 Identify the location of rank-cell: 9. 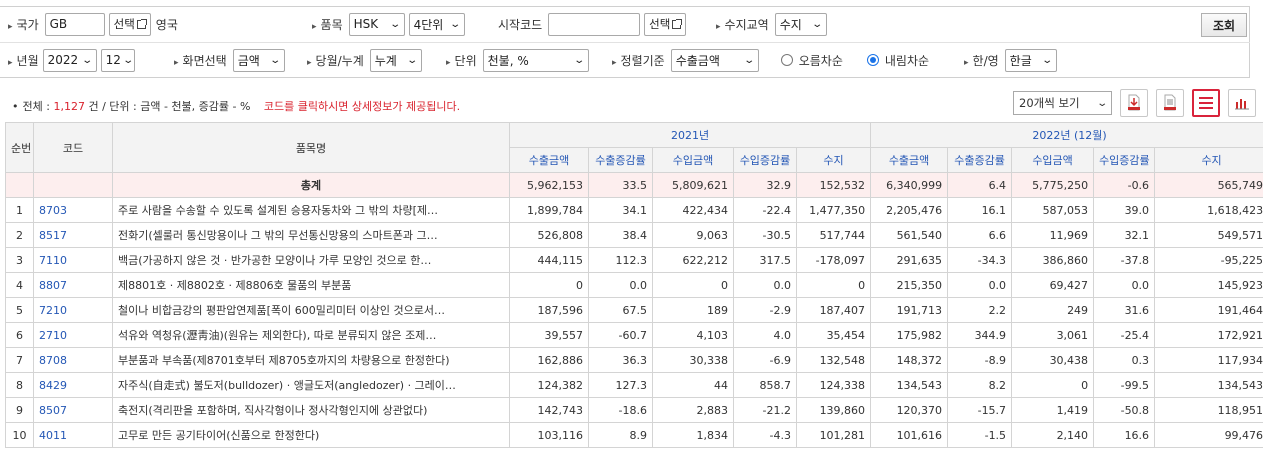
(19, 410).